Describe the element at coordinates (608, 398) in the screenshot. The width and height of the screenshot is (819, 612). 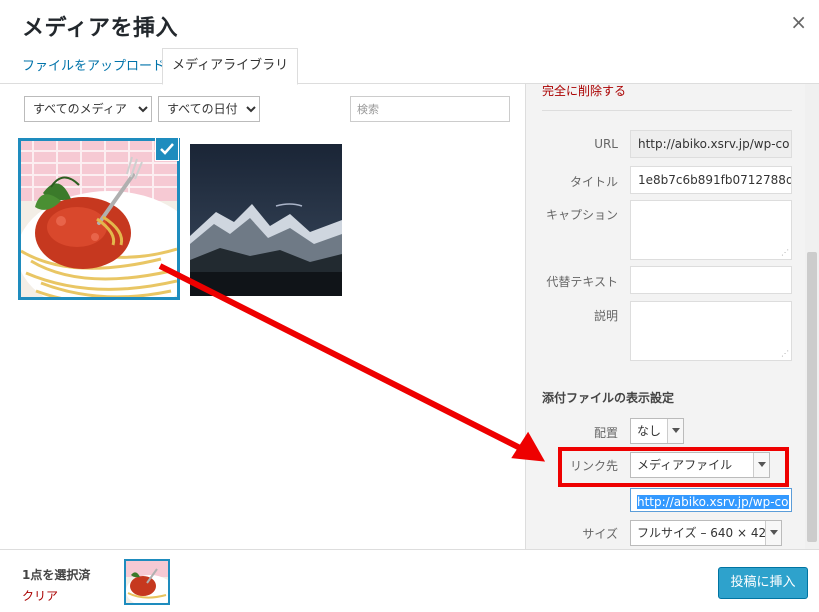
I see `display-settings-heading: 添付ファイルの表示設定` at that location.